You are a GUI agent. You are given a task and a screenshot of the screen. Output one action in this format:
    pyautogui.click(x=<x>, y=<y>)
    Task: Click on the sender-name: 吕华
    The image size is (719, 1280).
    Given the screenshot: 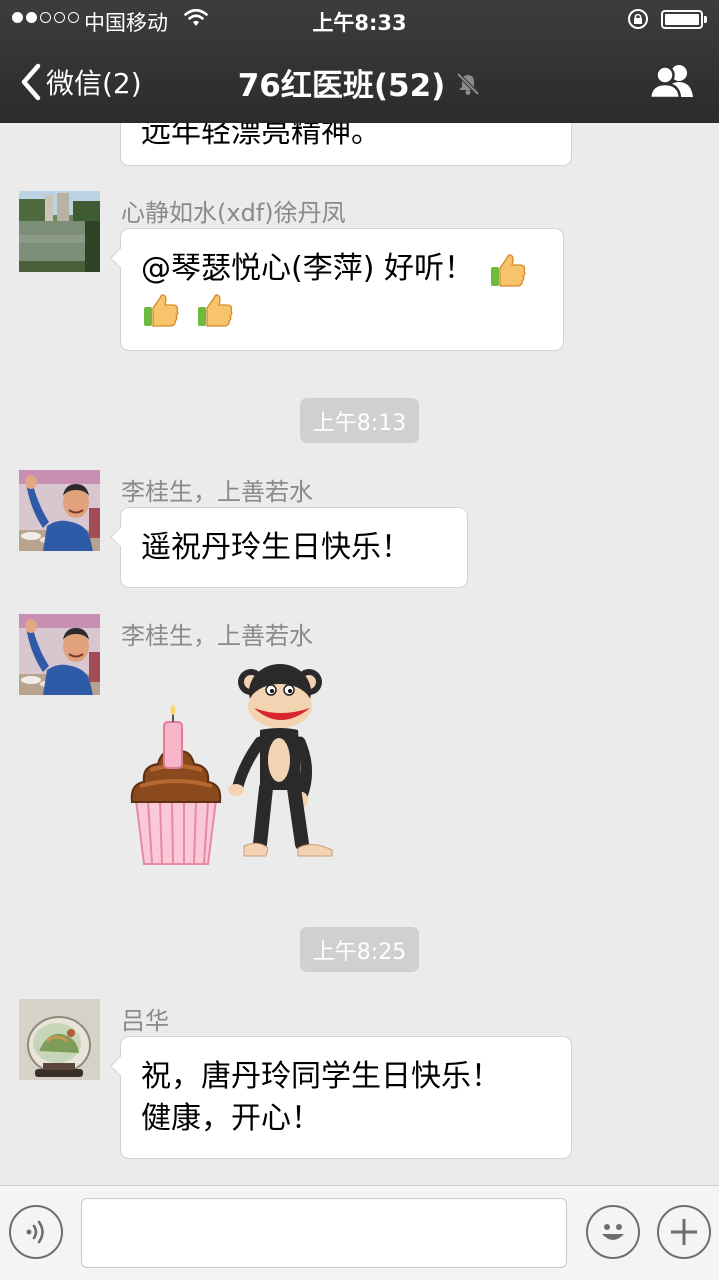 What is the action you would take?
    pyautogui.click(x=145, y=1021)
    